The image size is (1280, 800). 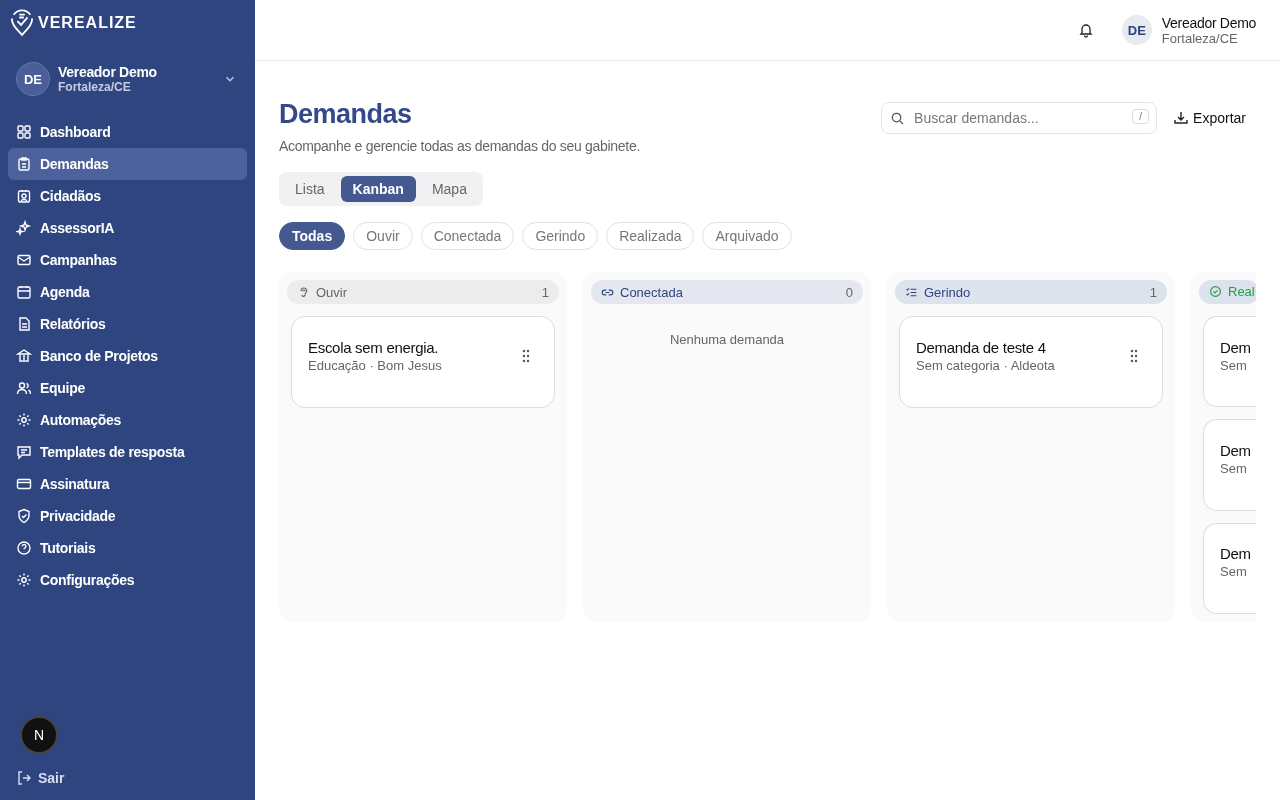 I want to click on id-card-icon, so click(x=24, y=196).